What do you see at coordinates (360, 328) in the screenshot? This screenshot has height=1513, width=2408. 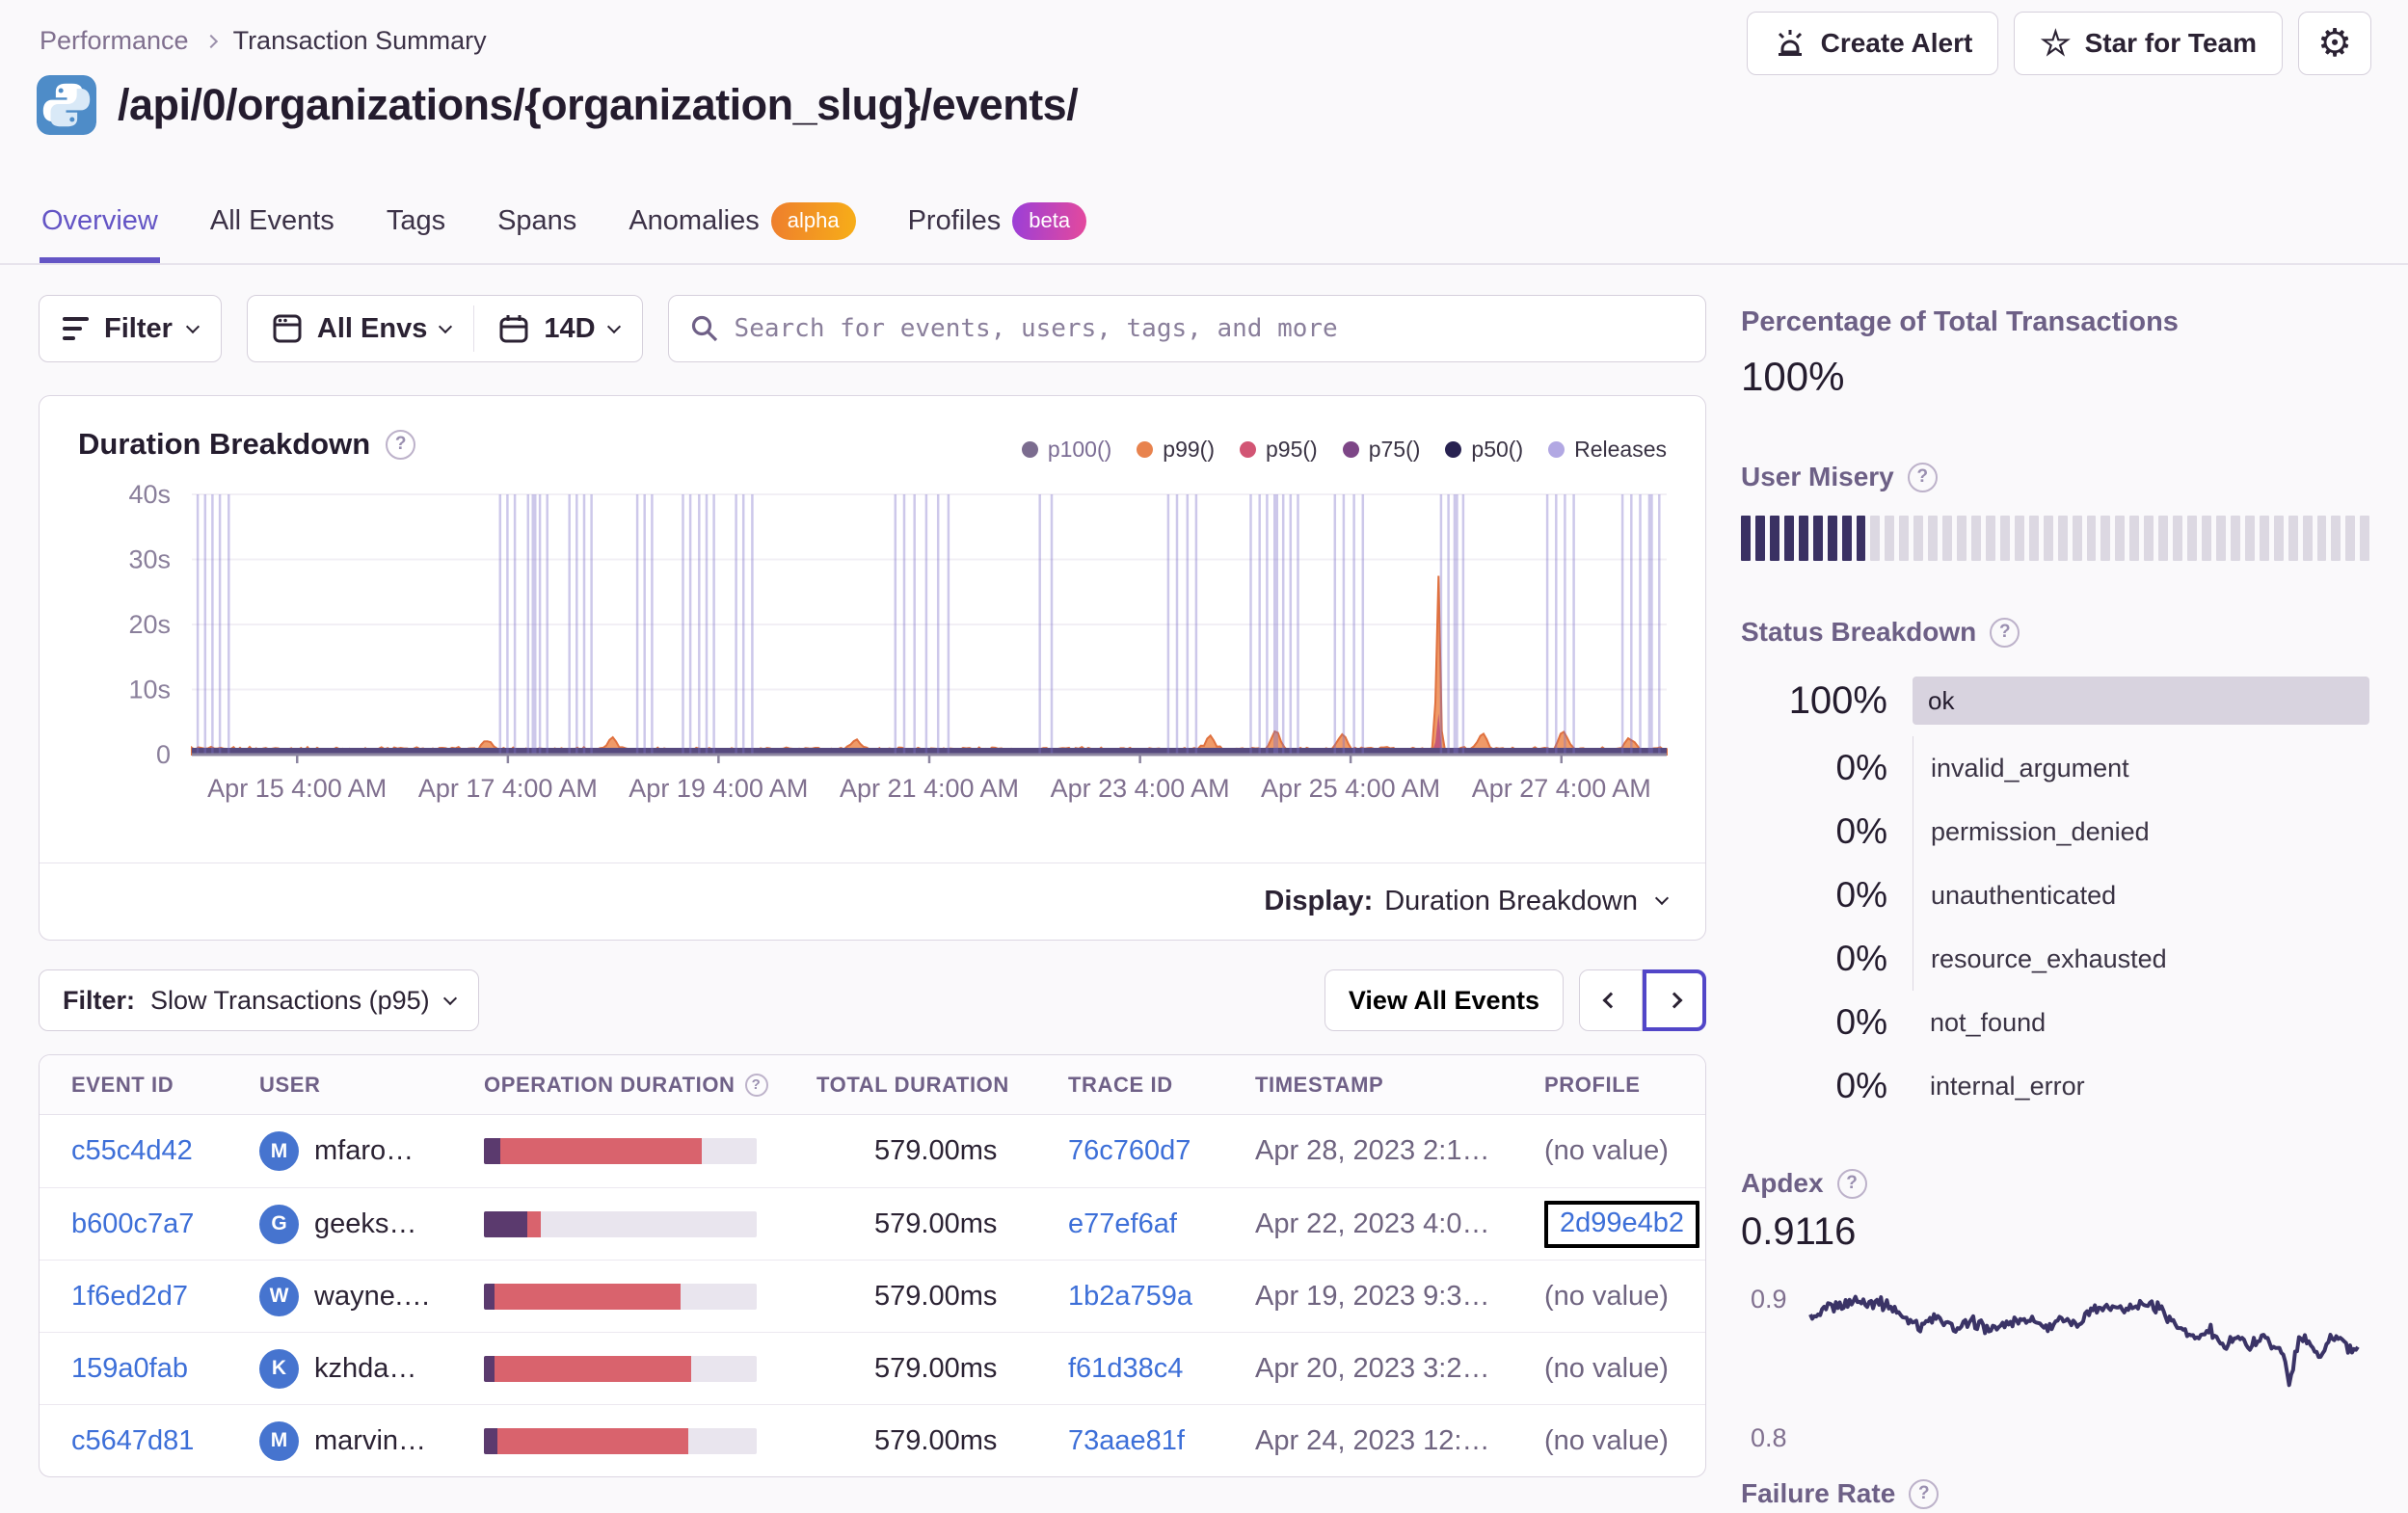 I see `environment-dropdown: All Envs` at bounding box center [360, 328].